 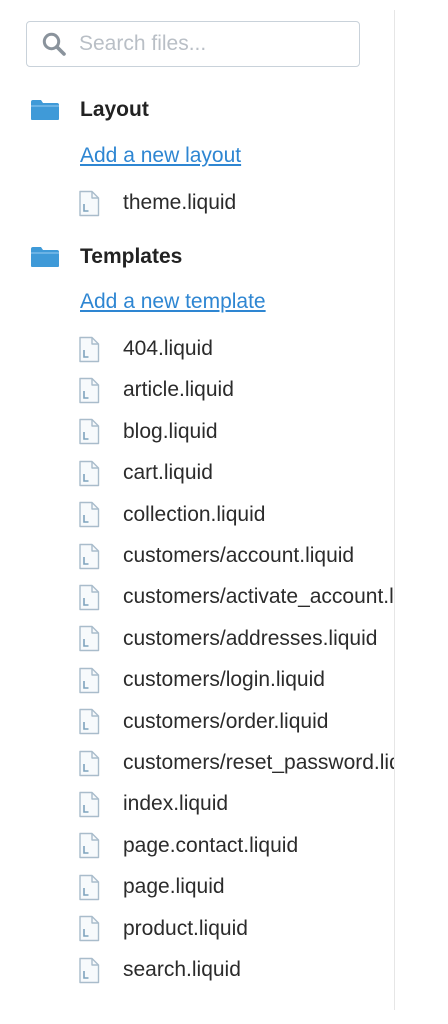 I want to click on search-box, so click(x=193, y=44).